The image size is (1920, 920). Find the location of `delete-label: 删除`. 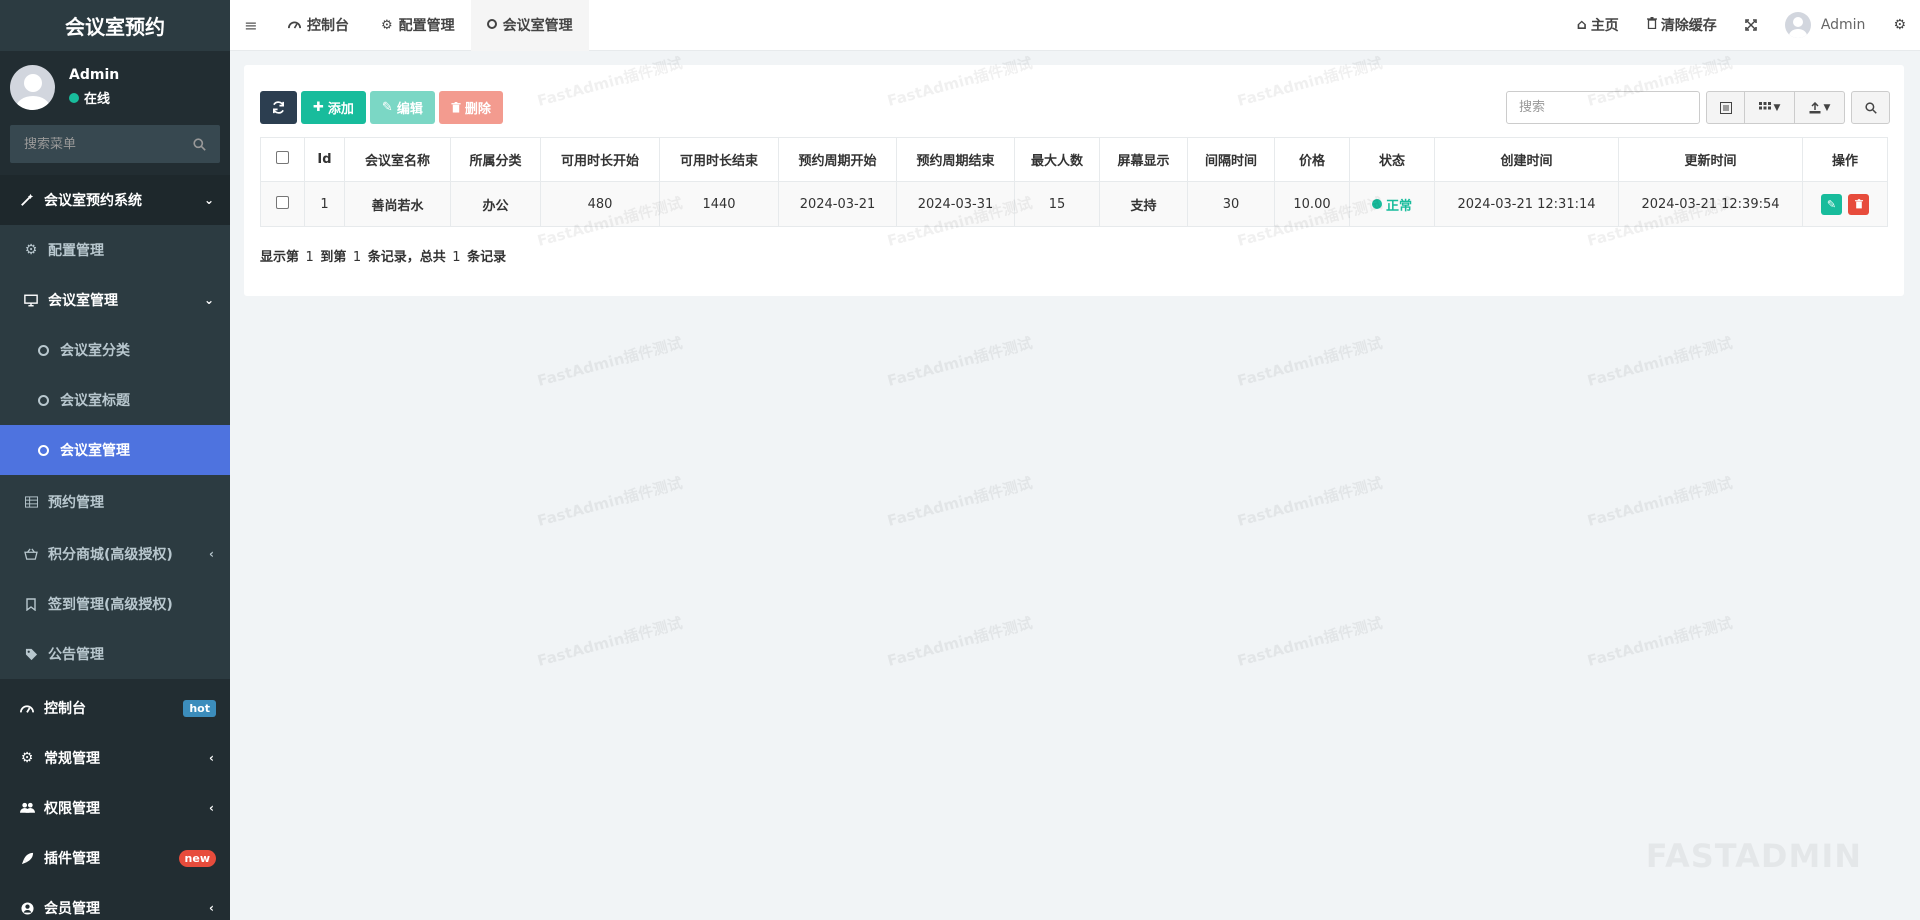

delete-label: 删除 is located at coordinates (477, 109).